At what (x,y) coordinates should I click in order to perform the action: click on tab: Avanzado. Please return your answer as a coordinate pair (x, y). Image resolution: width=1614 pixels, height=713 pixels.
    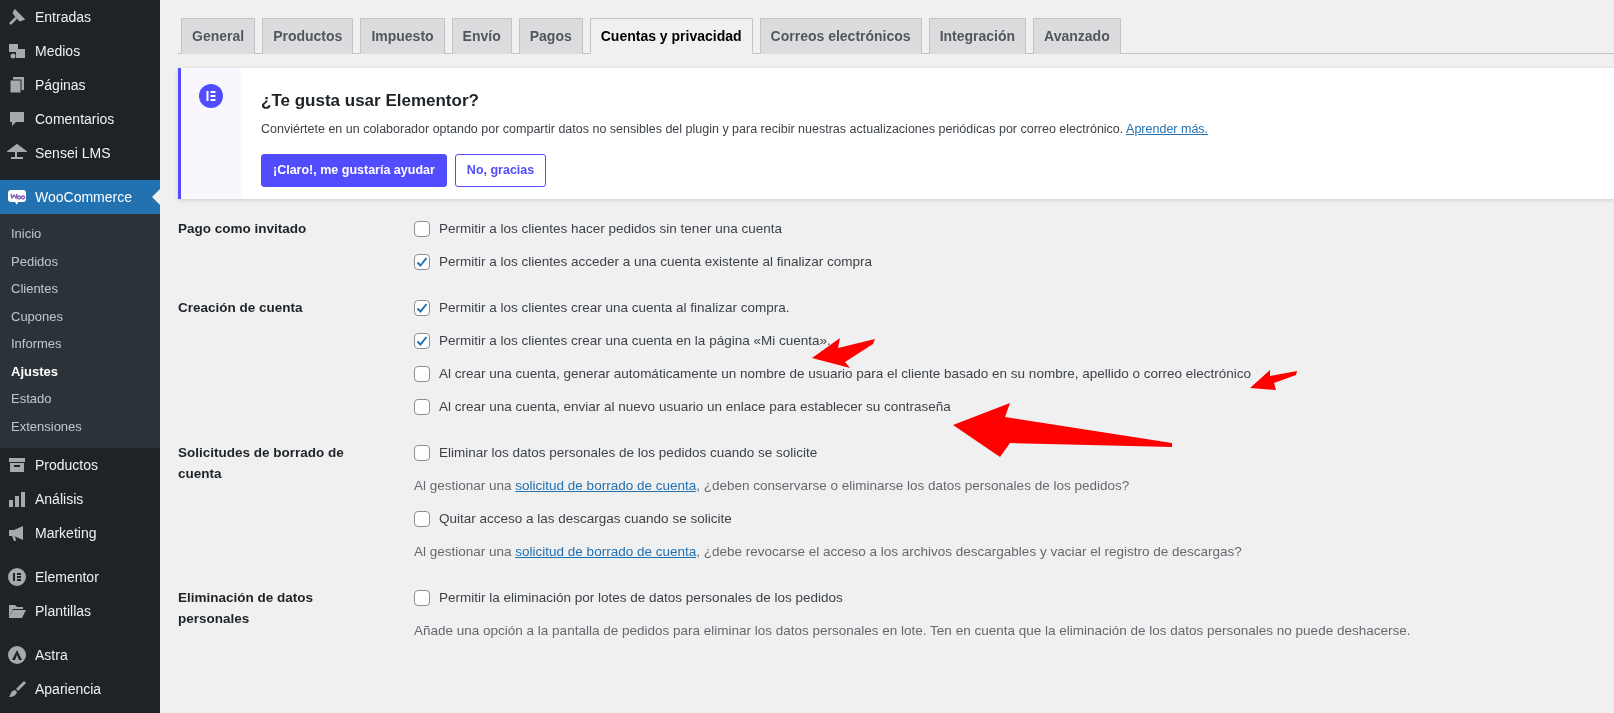
    Looking at the image, I should click on (1077, 36).